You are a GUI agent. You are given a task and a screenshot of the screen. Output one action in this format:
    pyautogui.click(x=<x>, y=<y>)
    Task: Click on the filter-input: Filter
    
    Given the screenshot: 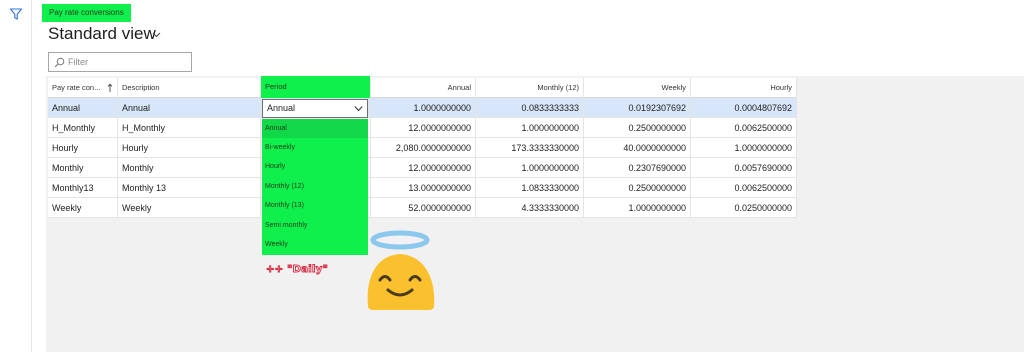 What is the action you would take?
    pyautogui.click(x=120, y=62)
    